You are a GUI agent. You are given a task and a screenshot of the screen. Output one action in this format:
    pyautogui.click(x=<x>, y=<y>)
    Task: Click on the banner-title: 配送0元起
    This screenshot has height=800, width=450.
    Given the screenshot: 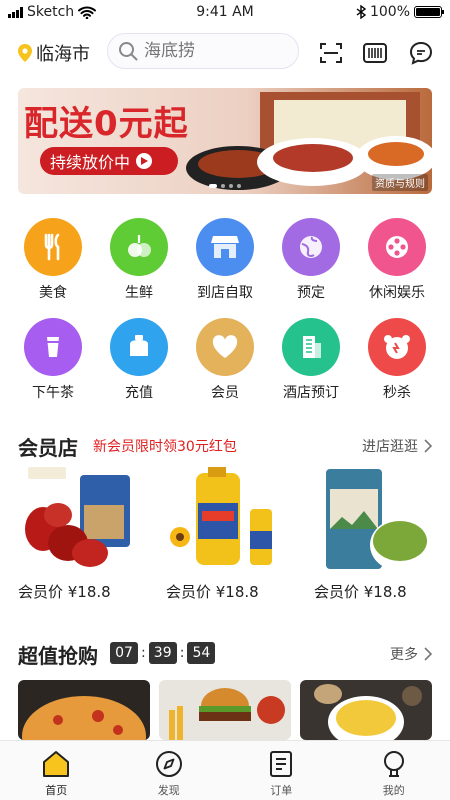 What is the action you would take?
    pyautogui.click(x=106, y=124)
    